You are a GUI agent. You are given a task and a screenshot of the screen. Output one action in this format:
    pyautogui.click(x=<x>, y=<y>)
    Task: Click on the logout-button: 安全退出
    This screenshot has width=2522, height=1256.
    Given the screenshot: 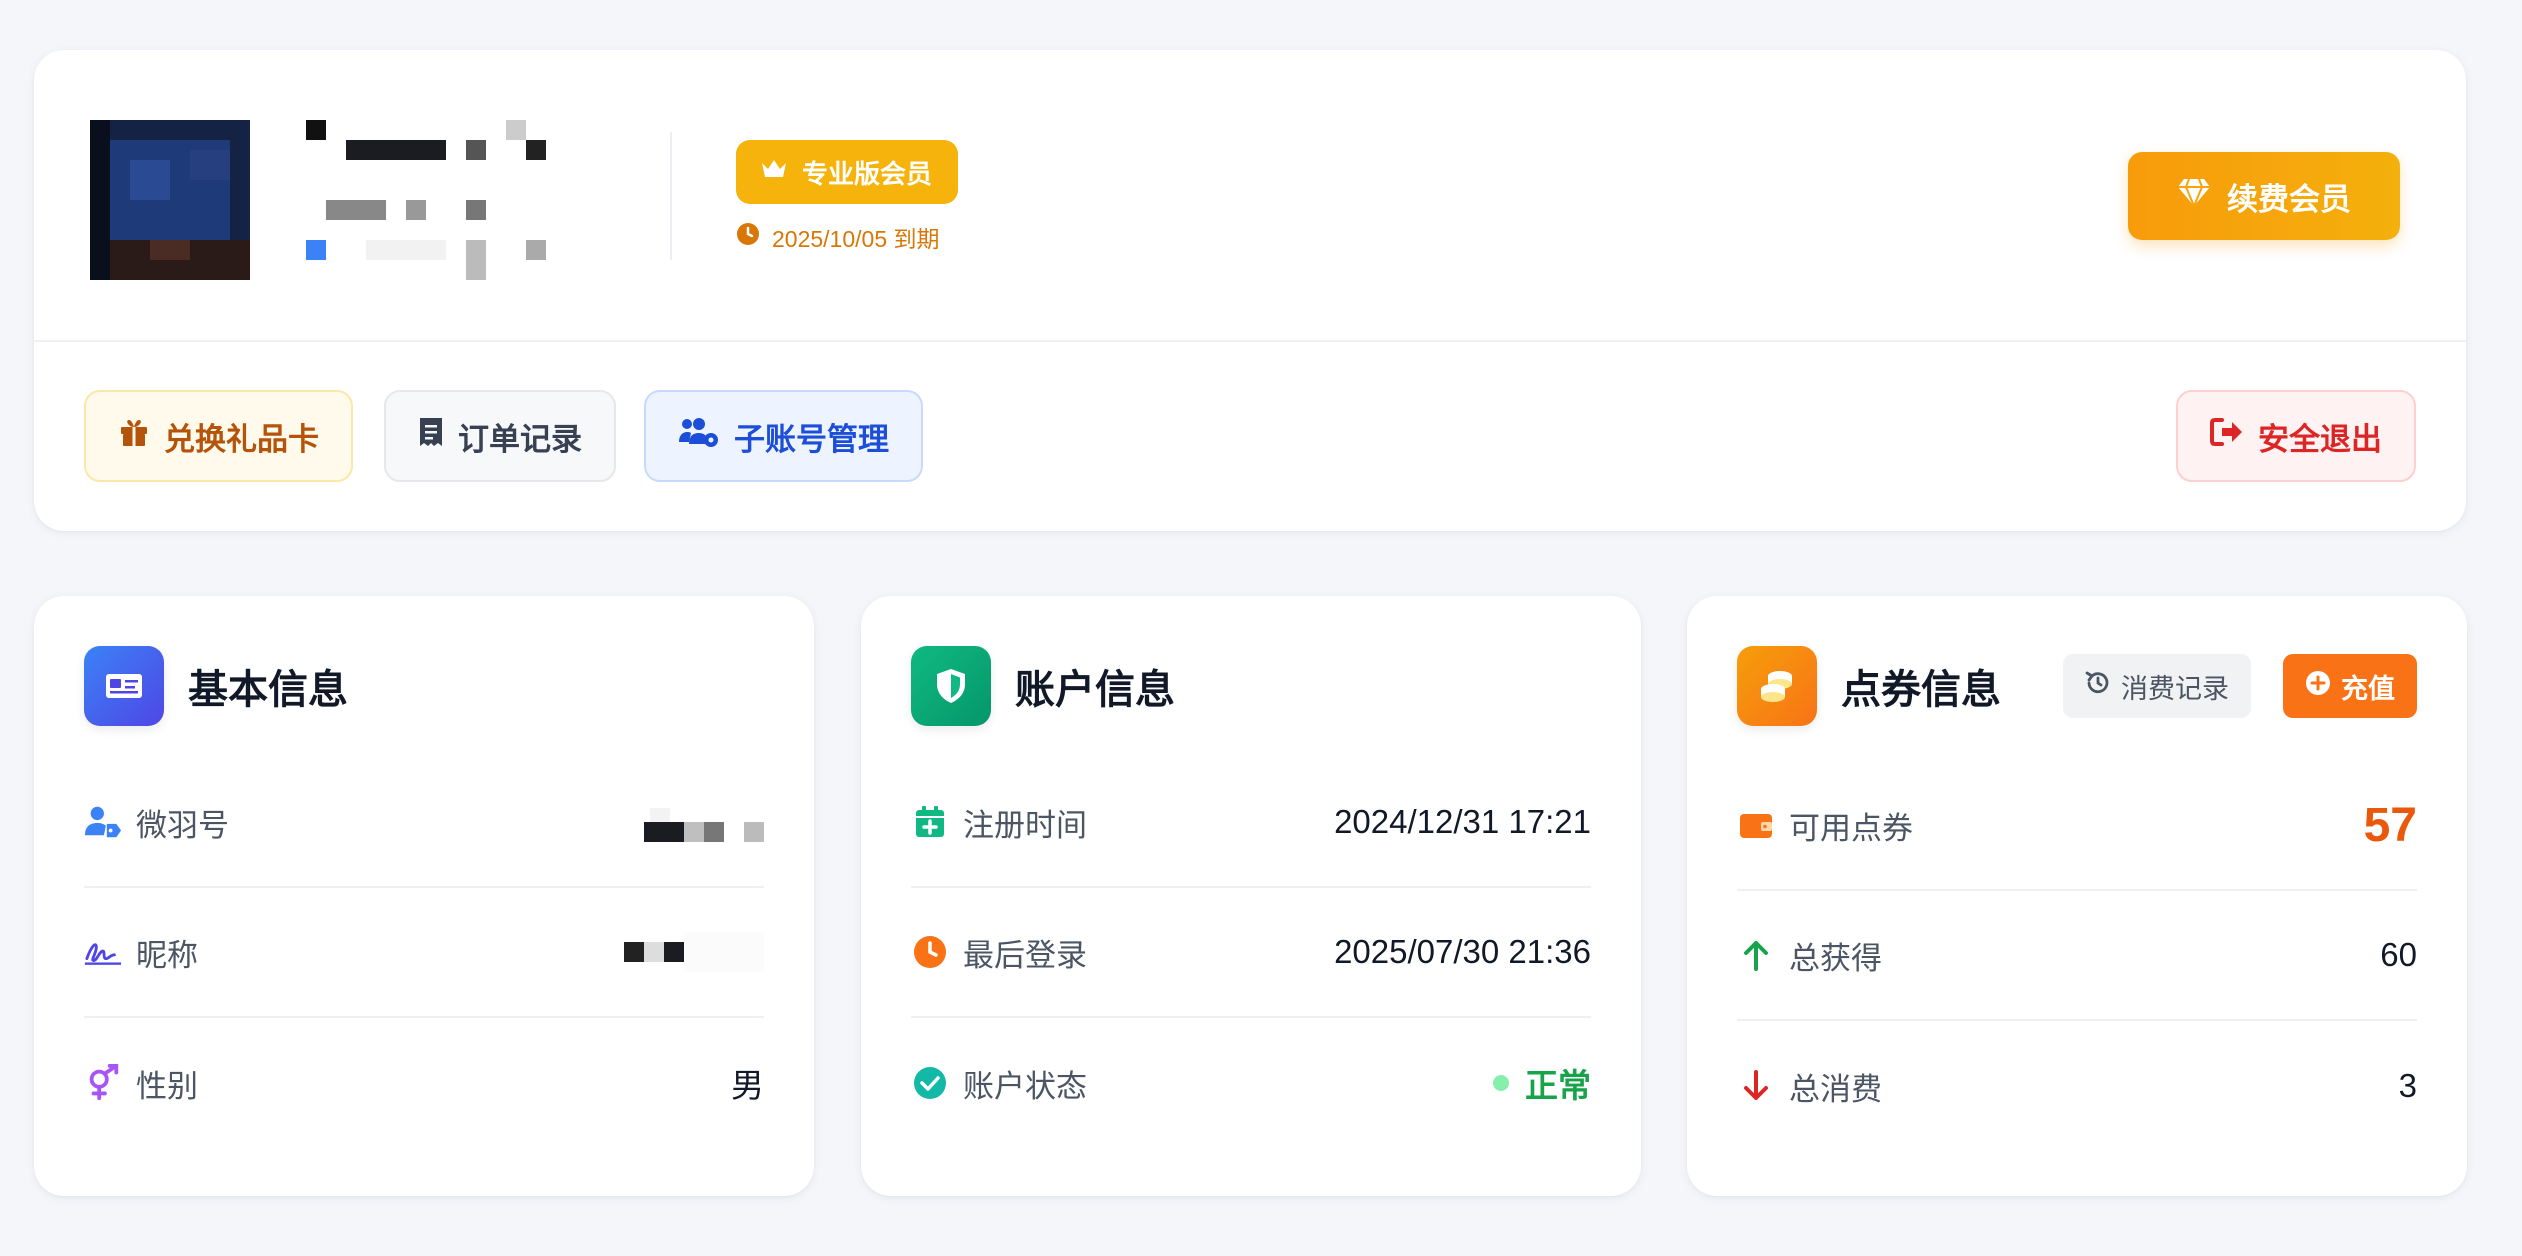 What is the action you would take?
    pyautogui.click(x=2296, y=436)
    